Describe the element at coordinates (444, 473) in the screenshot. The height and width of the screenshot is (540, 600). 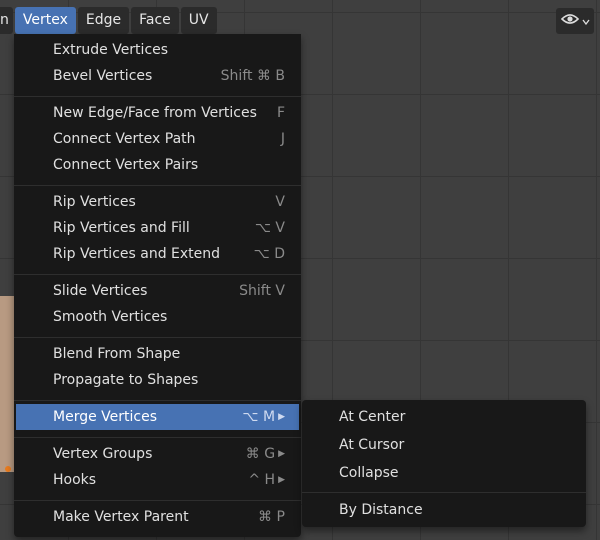
I see `submenu-item-collapse: Collapse` at that location.